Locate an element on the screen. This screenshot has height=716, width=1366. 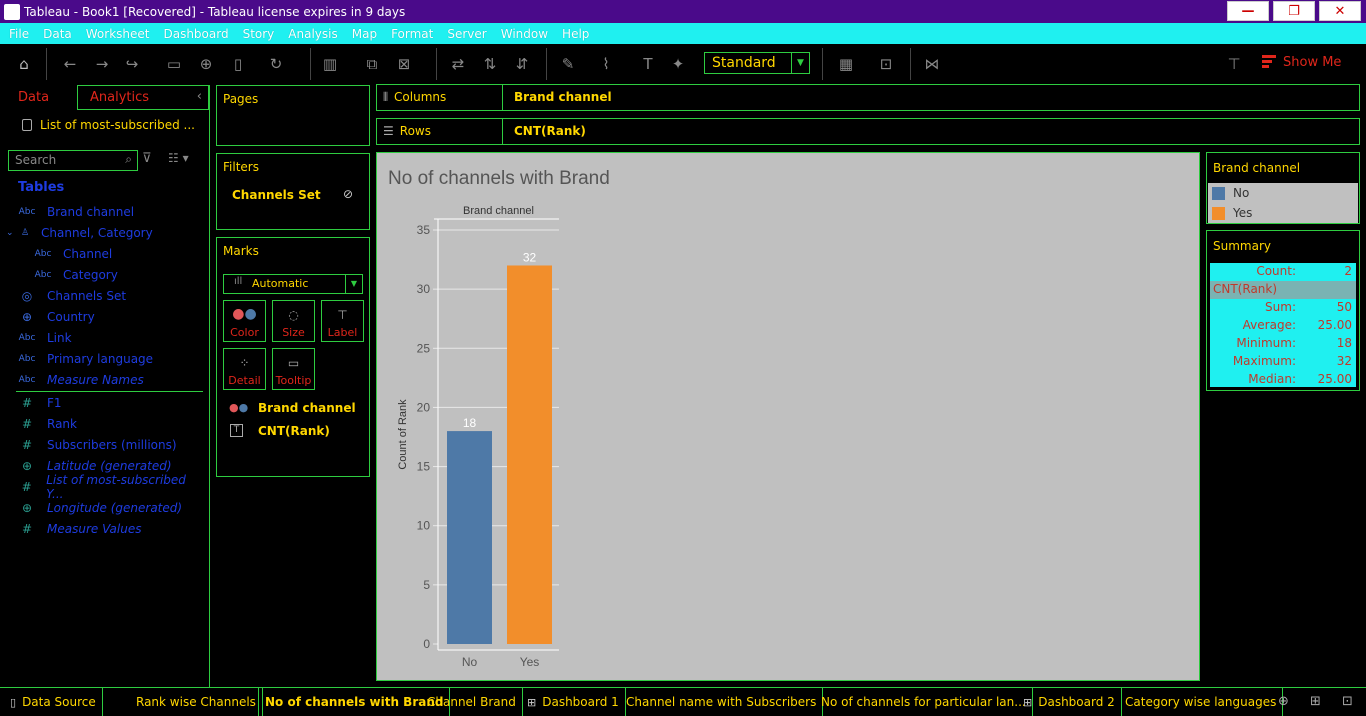
sort-descending-icon: ⇵ is located at coordinates (522, 64).